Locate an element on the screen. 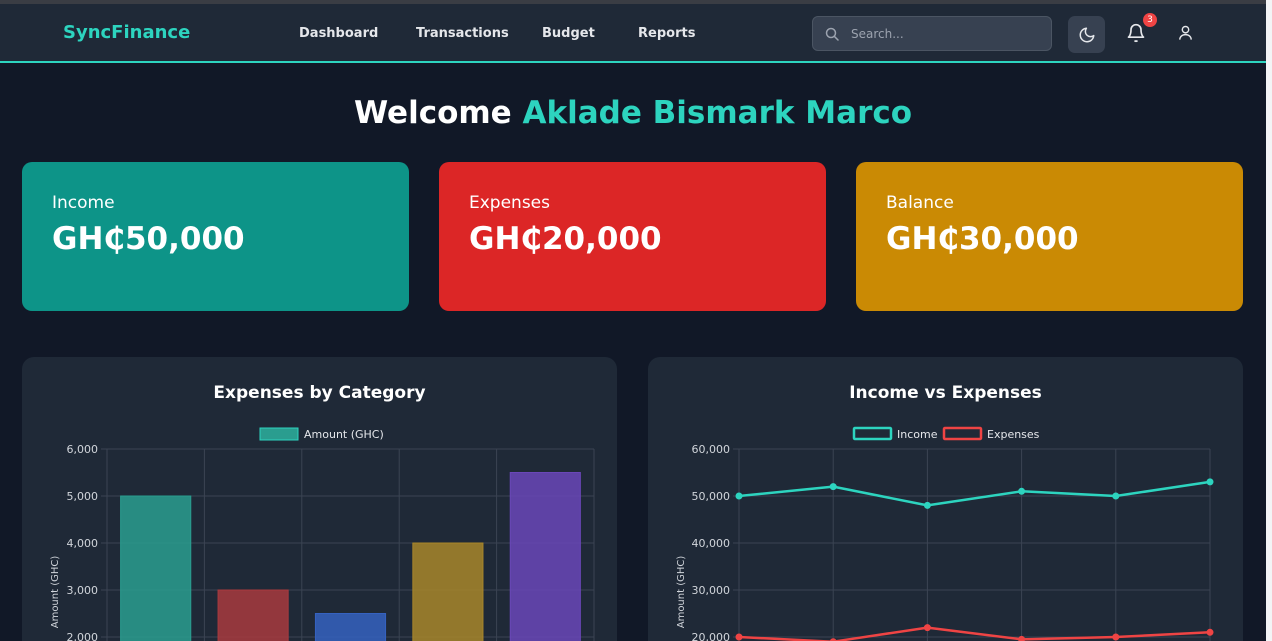 Image resolution: width=1272 pixels, height=641 pixels. search-input is located at coordinates (946, 34).